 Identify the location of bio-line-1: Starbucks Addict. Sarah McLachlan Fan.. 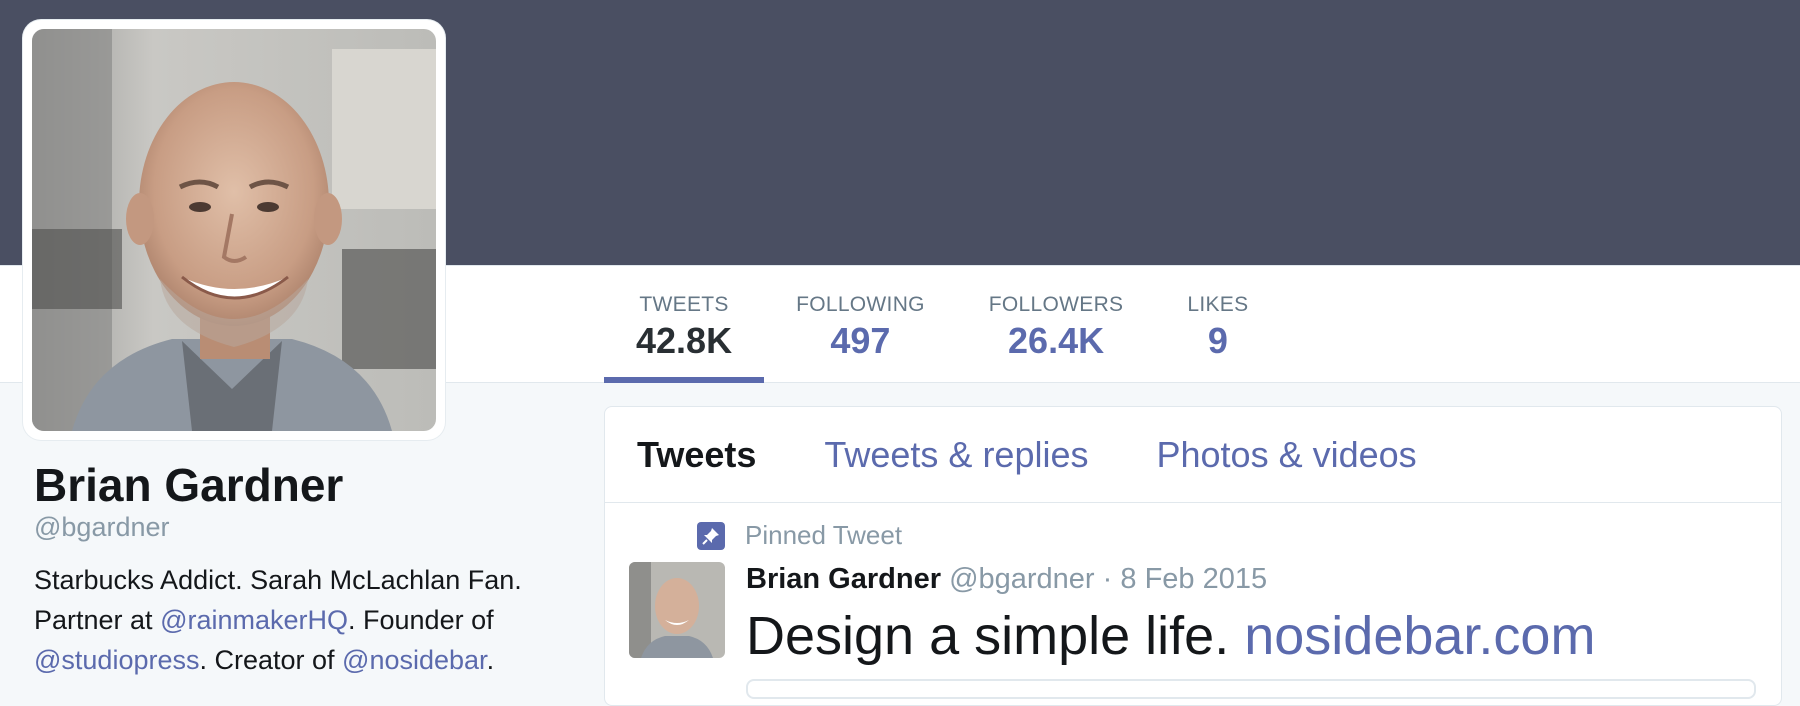
(278, 580).